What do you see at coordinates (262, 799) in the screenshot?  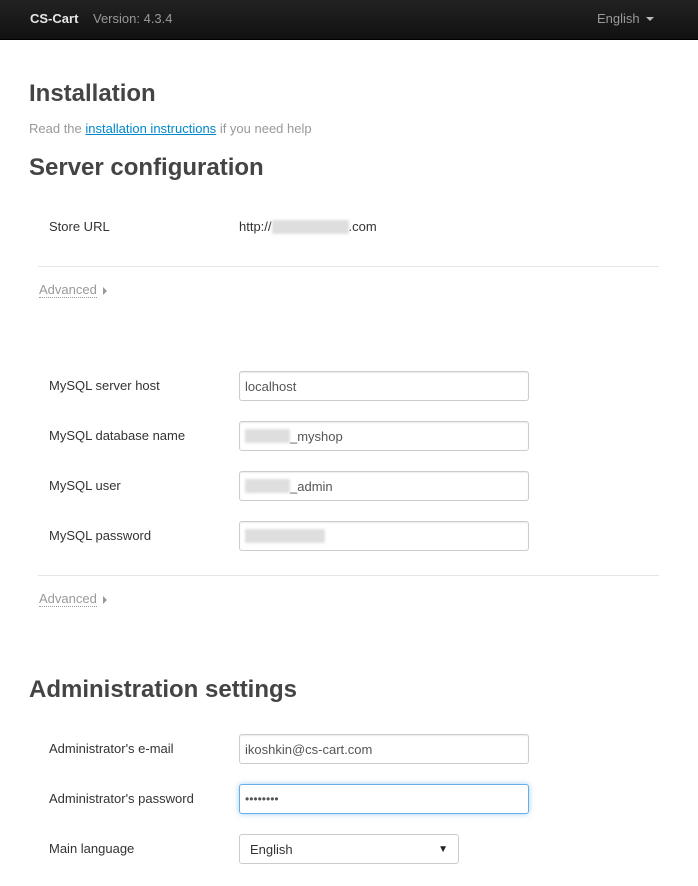 I see `admin-password-value: ••••••••` at bounding box center [262, 799].